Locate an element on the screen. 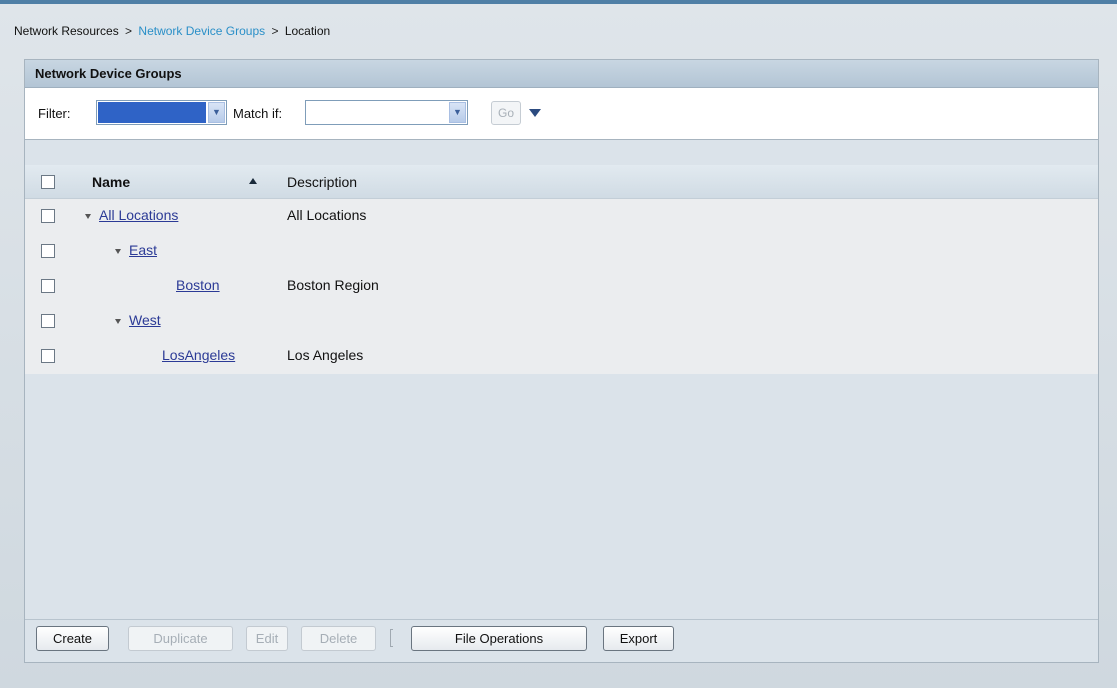 The height and width of the screenshot is (688, 1117). go-button: Go is located at coordinates (506, 113).